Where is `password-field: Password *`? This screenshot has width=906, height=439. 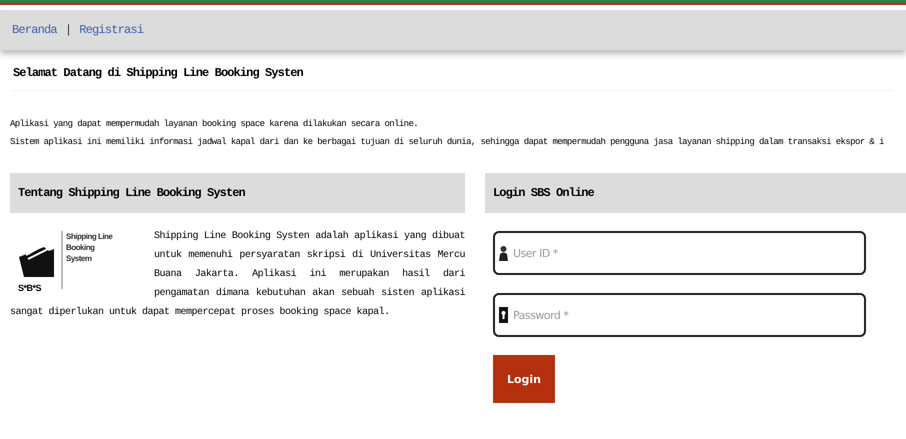 password-field: Password * is located at coordinates (679, 315).